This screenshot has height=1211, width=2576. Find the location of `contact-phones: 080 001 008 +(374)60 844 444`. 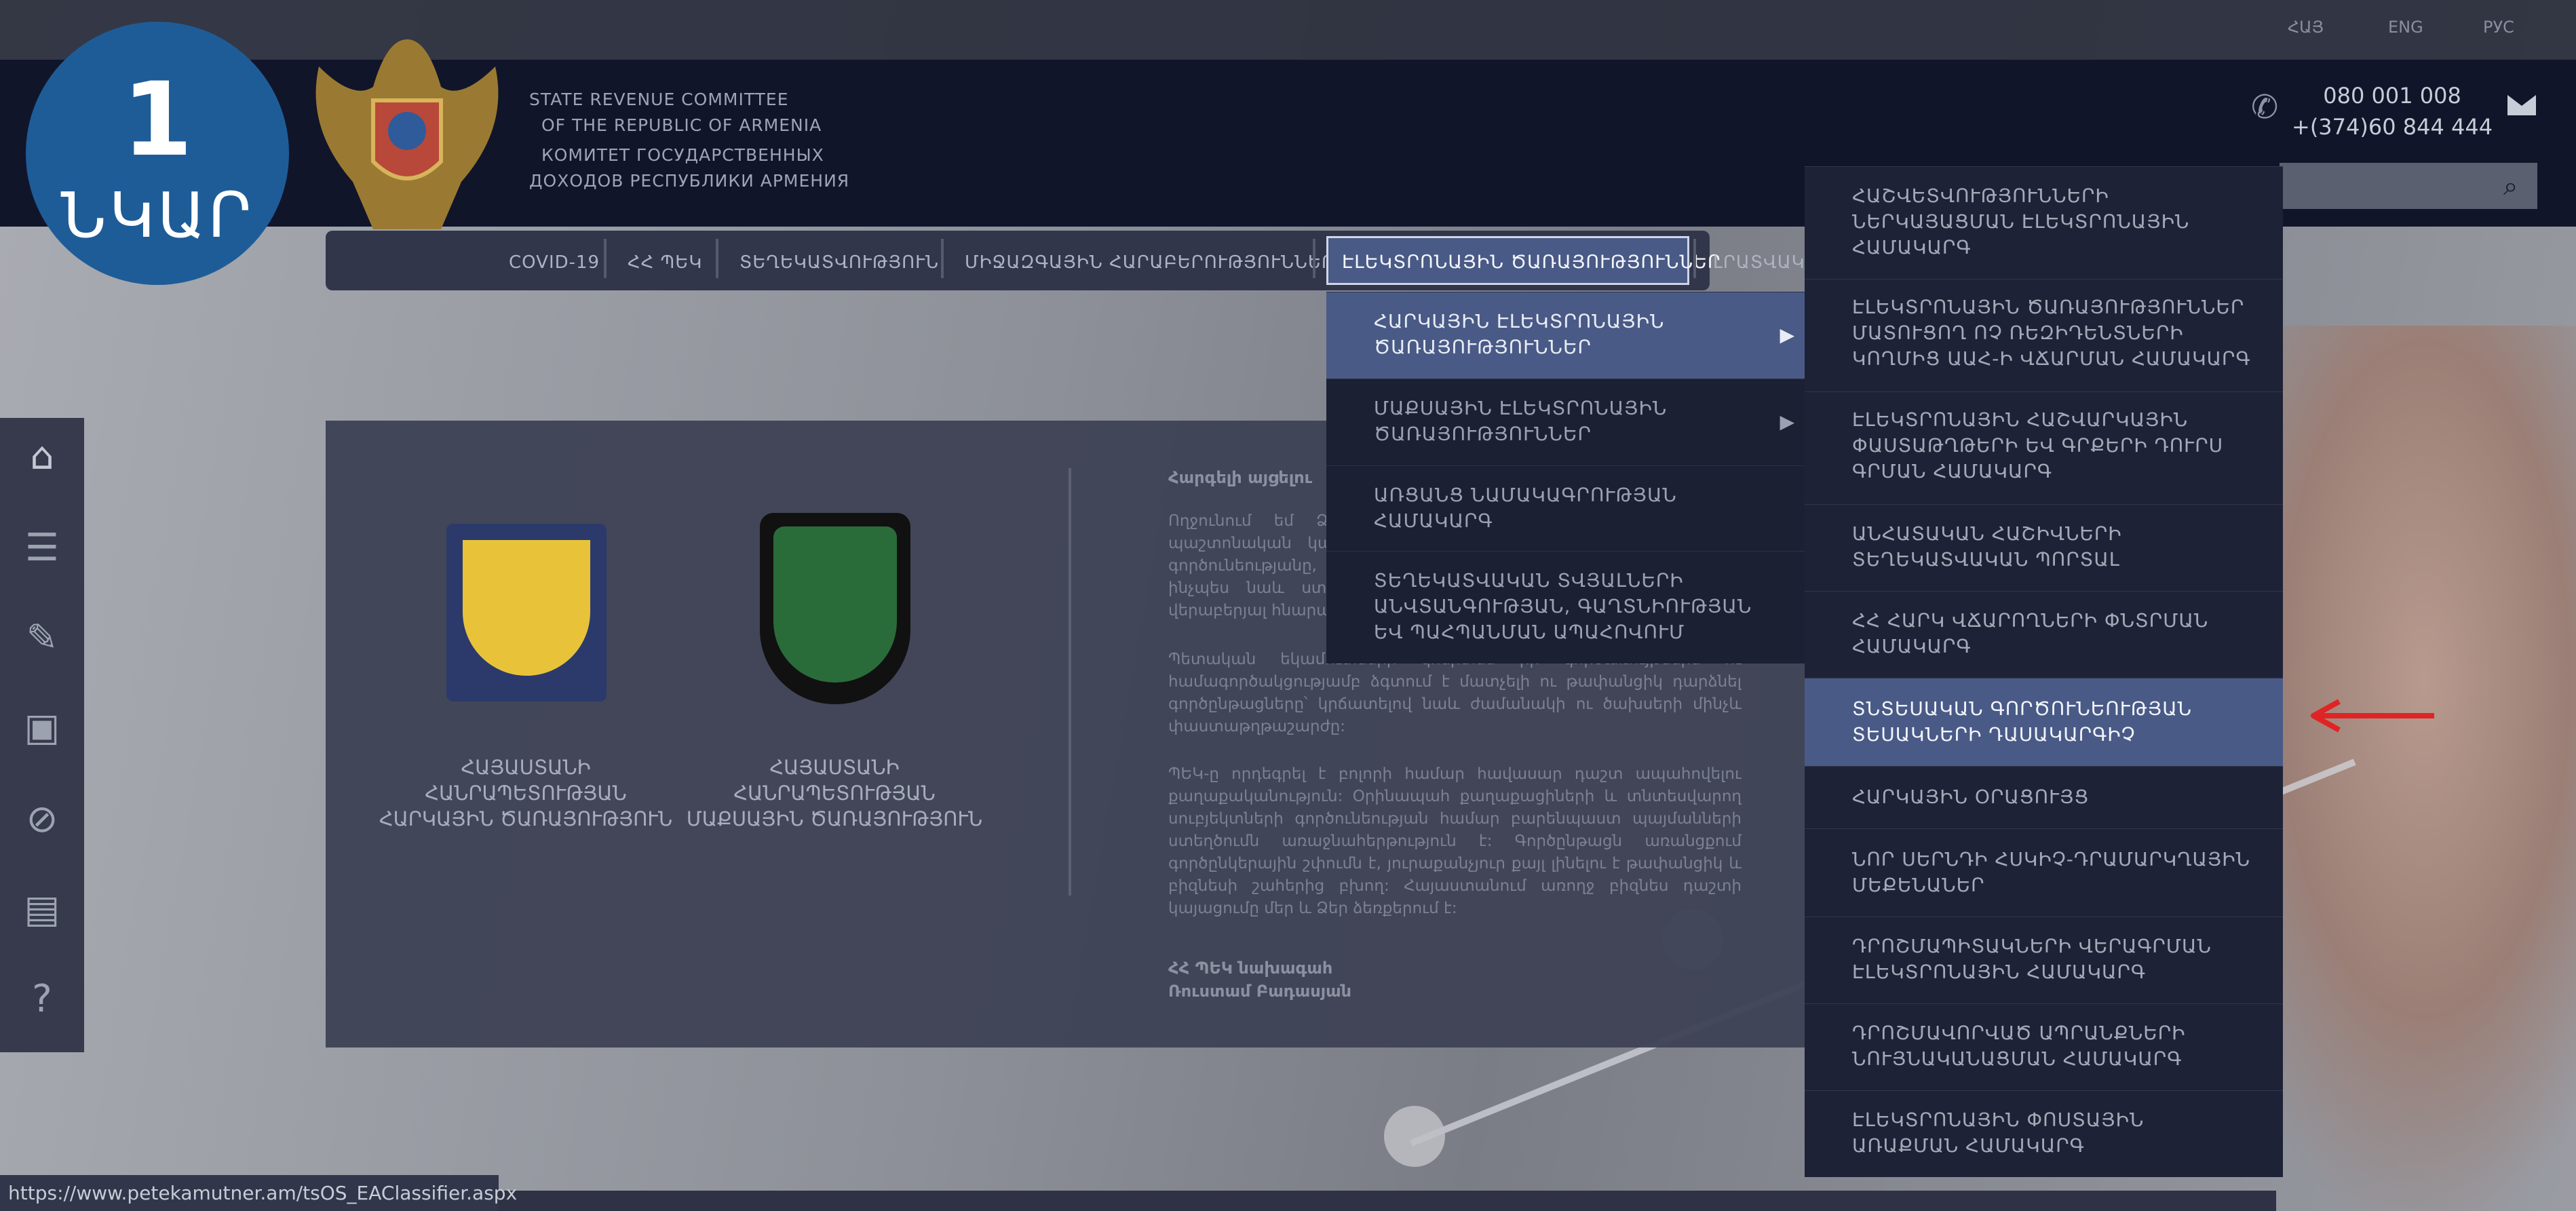

contact-phones: 080 001 008 +(374)60 844 444 is located at coordinates (2392, 111).